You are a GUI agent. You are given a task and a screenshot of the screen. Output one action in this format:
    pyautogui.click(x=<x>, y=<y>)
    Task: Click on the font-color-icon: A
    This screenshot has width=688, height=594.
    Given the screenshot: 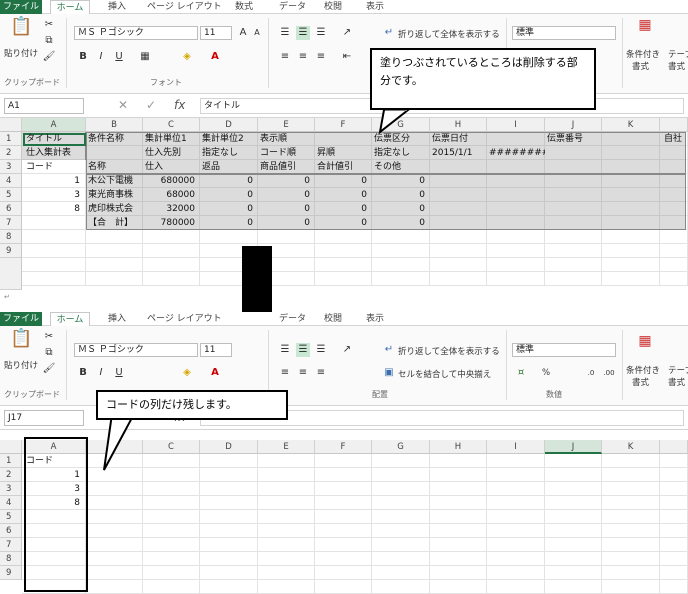 What is the action you would take?
    pyautogui.click(x=215, y=57)
    